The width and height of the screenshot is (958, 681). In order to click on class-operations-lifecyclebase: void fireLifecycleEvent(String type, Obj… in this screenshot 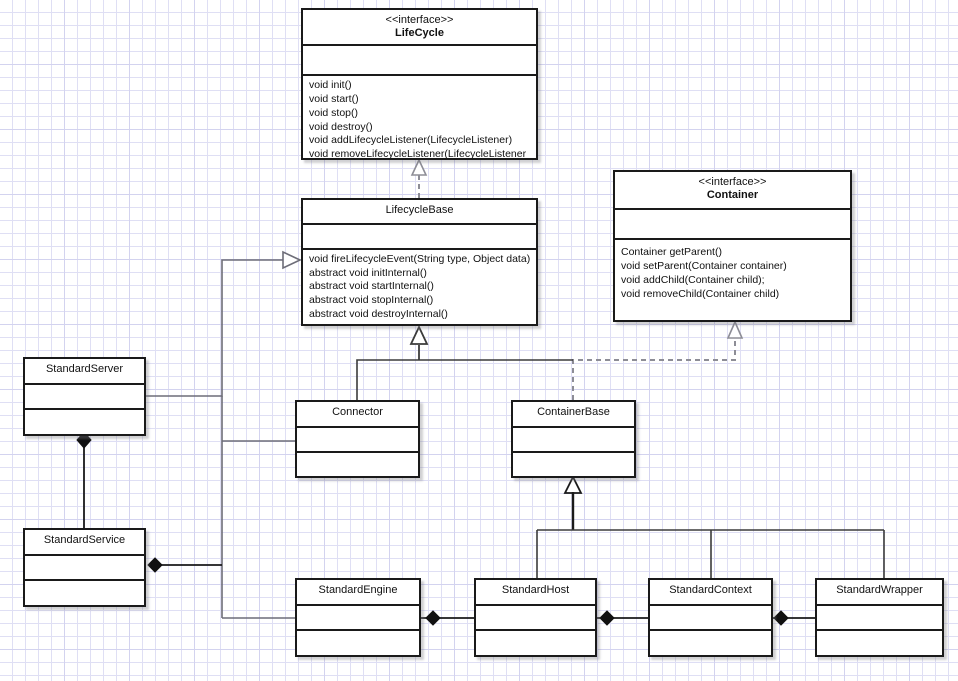, I will do `click(419, 287)`.